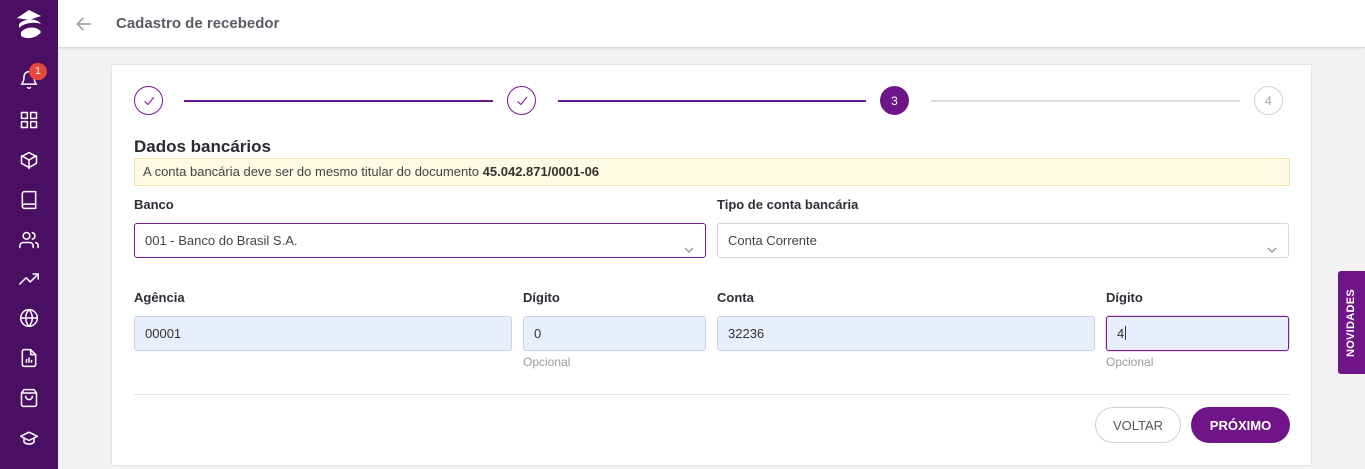 This screenshot has height=469, width=1365. Describe the element at coordinates (198, 23) in the screenshot. I see `page-title: Cadastro de recebedor` at that location.